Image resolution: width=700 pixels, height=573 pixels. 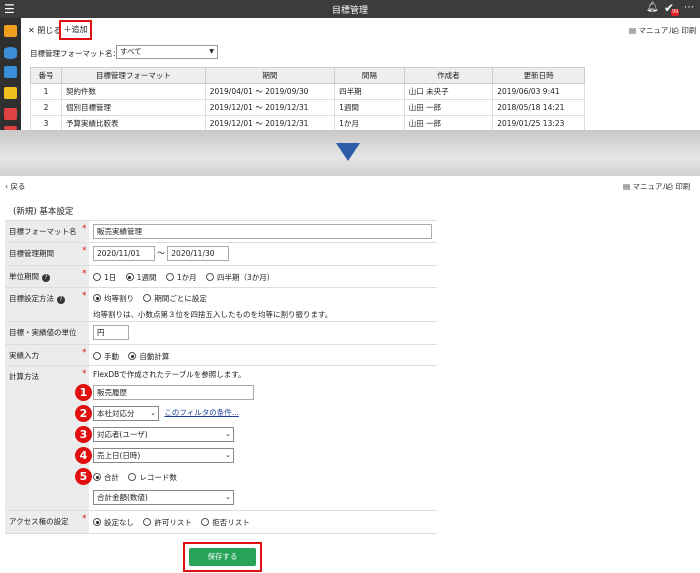 I want to click on side-nav, so click(x=10, y=74).